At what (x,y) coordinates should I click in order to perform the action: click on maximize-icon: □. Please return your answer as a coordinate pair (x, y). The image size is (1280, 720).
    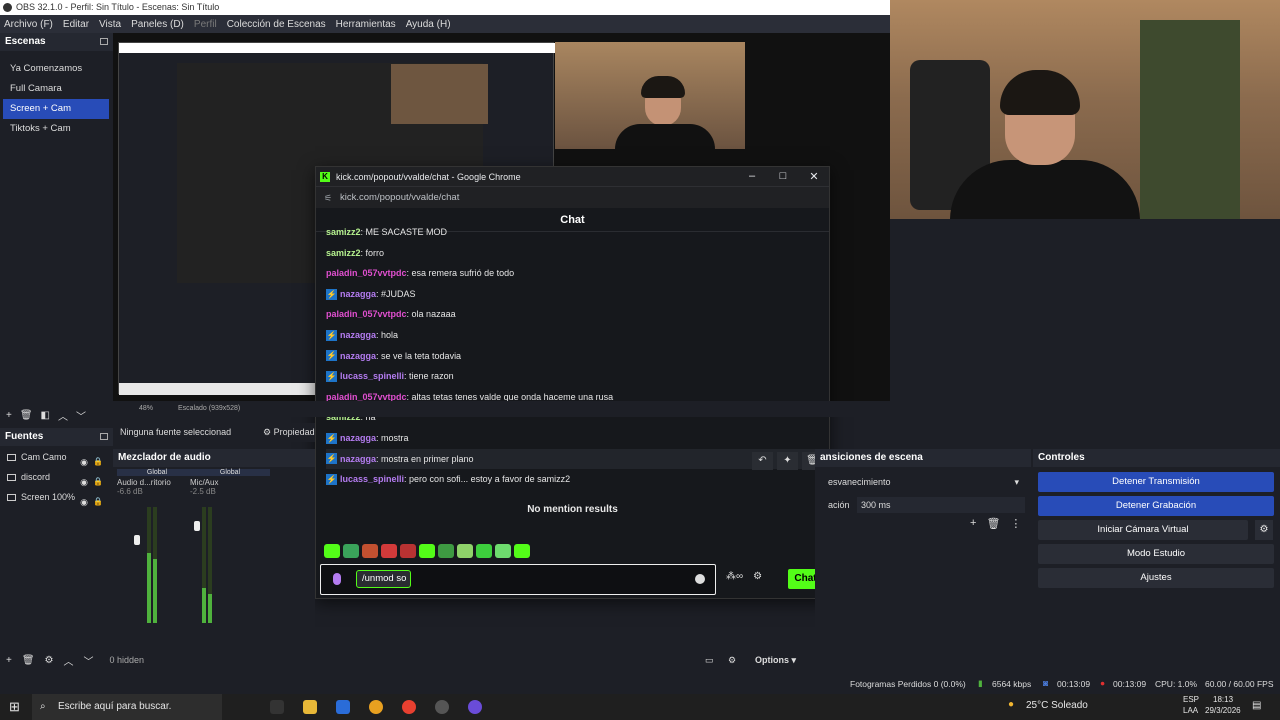
    Looking at the image, I should click on (783, 176).